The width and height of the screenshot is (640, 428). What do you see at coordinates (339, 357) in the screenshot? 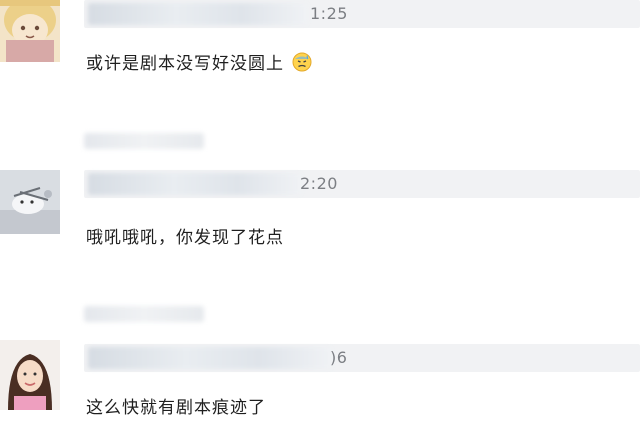
I see `comment-time: )6` at bounding box center [339, 357].